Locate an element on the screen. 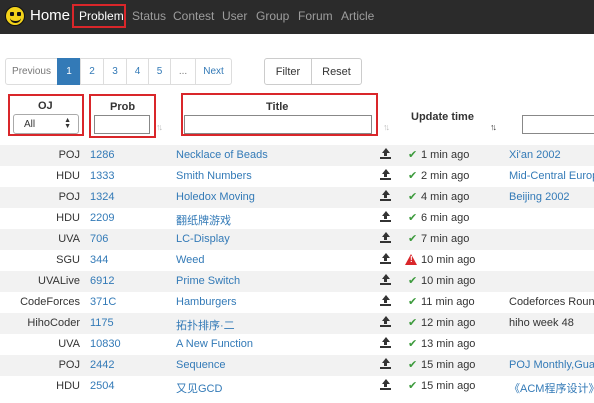 The width and height of the screenshot is (594, 403). row-source: Beijing 2002 is located at coordinates (539, 197).